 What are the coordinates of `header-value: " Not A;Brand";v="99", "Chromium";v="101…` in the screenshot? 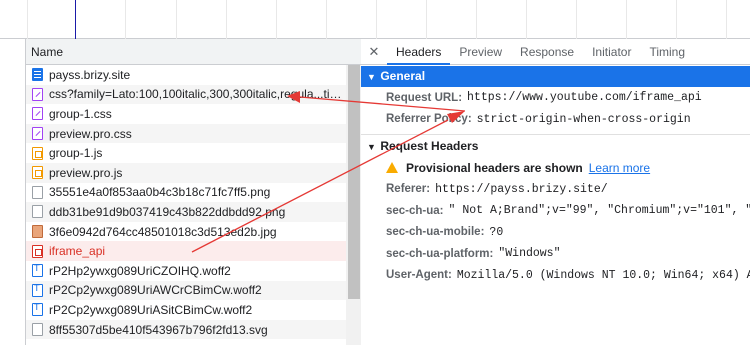 It's located at (599, 211).